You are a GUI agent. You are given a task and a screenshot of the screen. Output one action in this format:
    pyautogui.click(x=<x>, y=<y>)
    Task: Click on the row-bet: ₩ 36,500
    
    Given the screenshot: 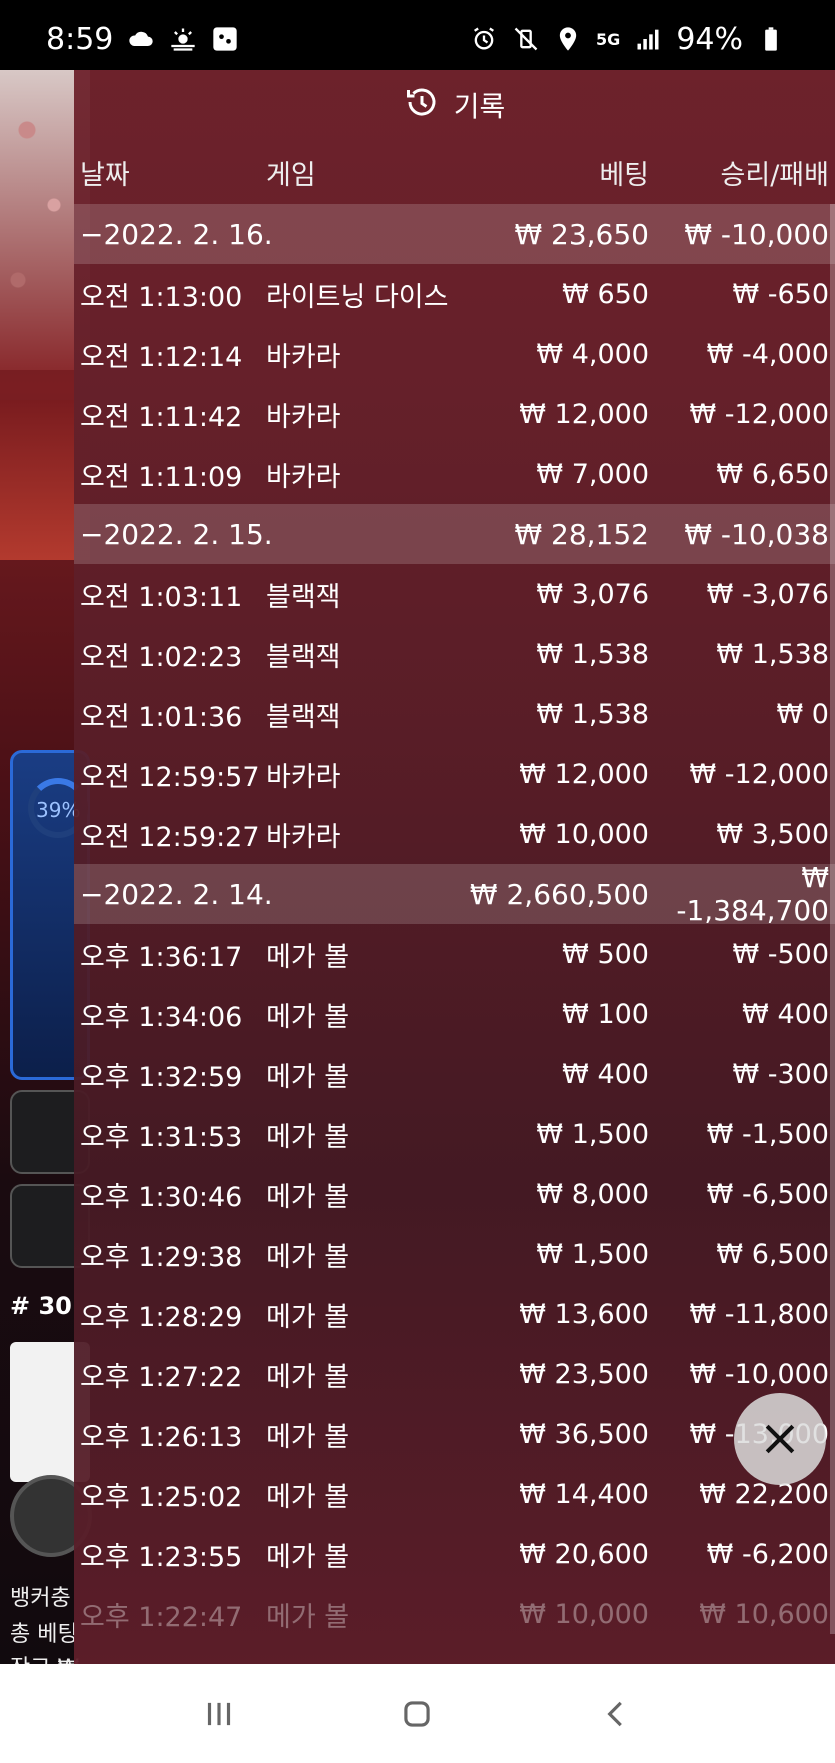 What is the action you would take?
    pyautogui.click(x=584, y=1434)
    